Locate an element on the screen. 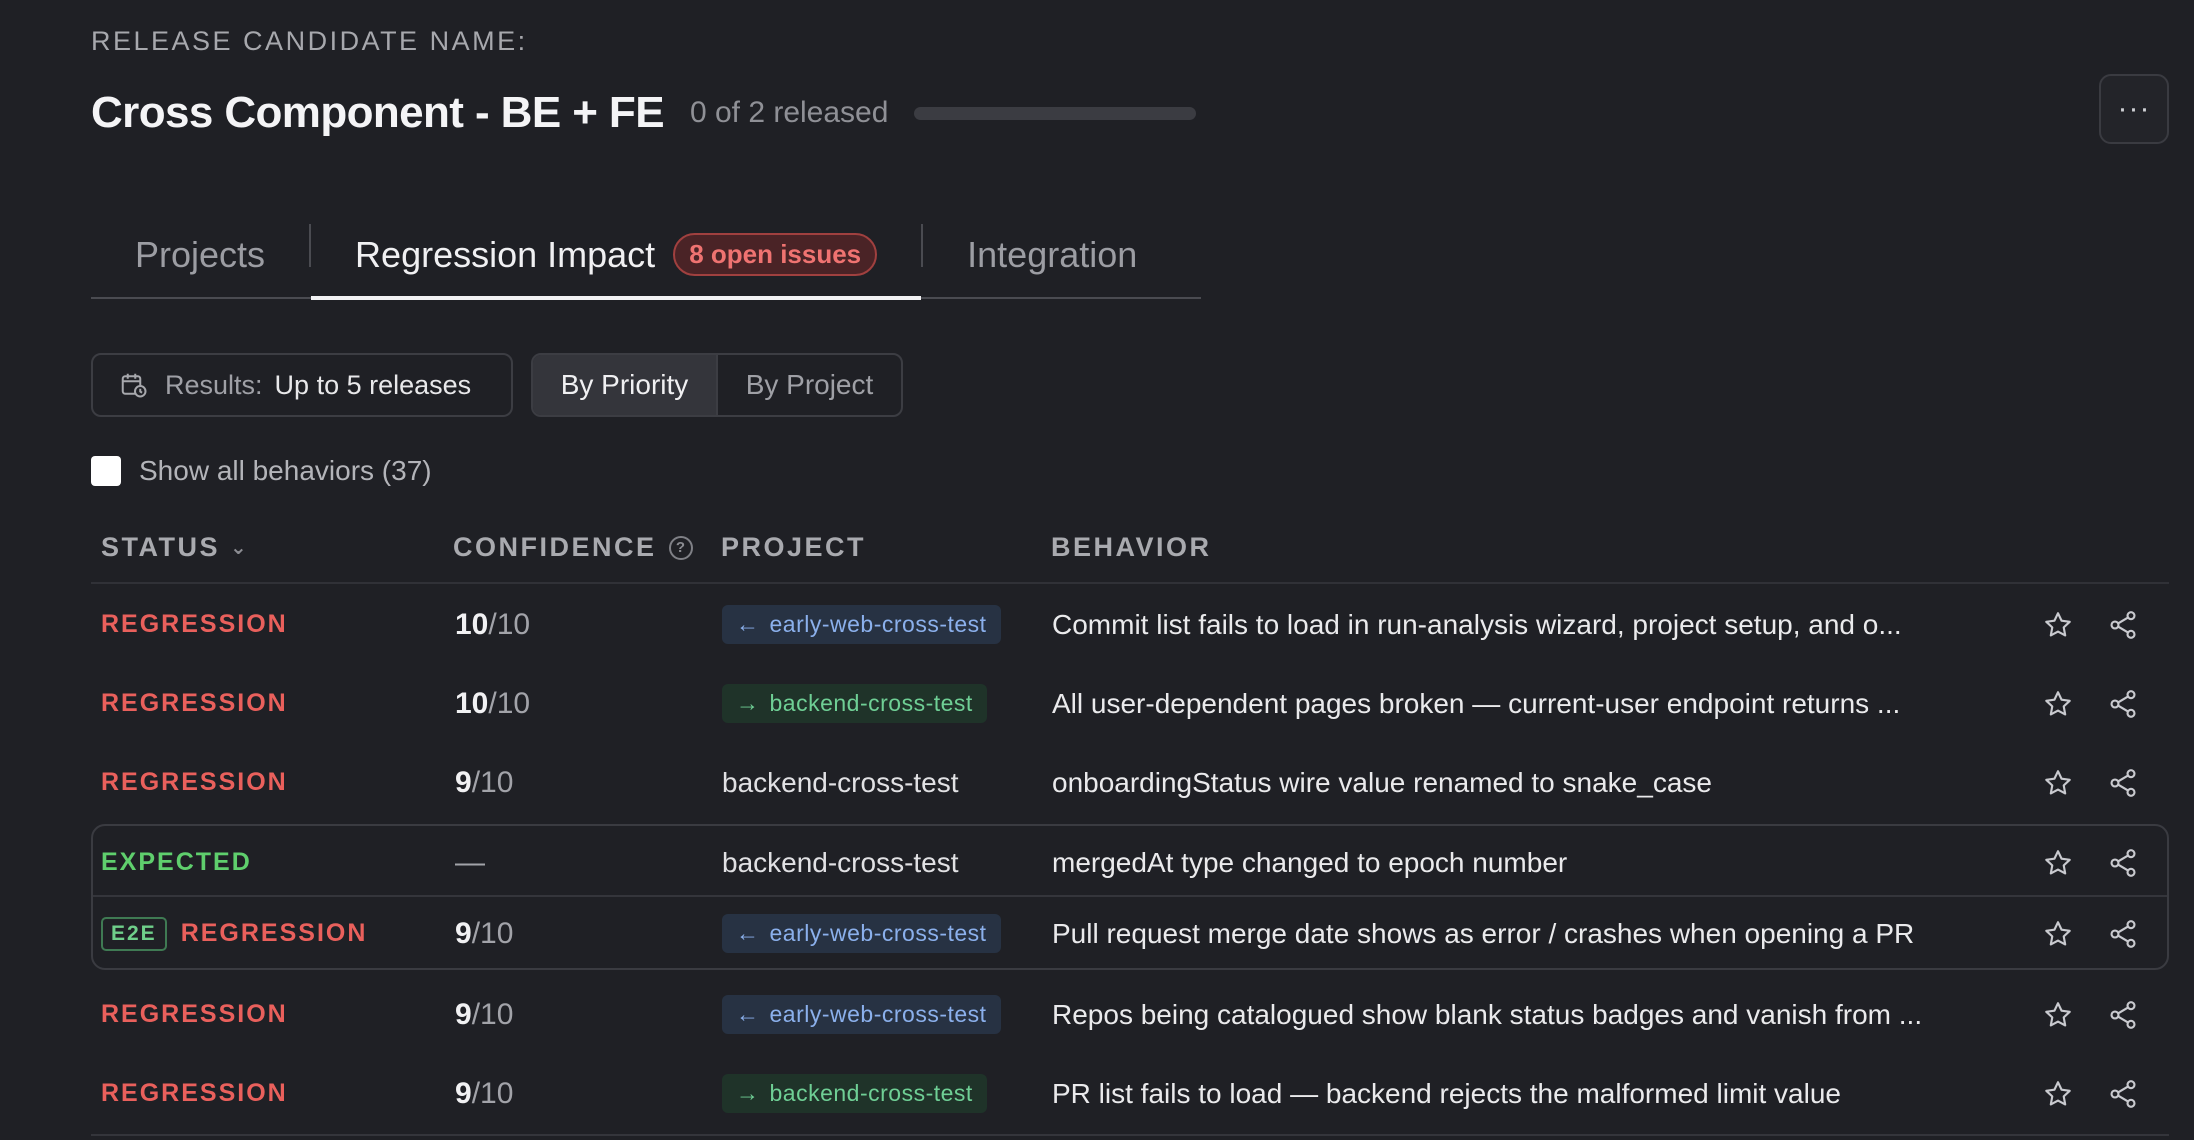 Image resolution: width=2194 pixels, height=1140 pixels. confidence-cell: — is located at coordinates (470, 862).